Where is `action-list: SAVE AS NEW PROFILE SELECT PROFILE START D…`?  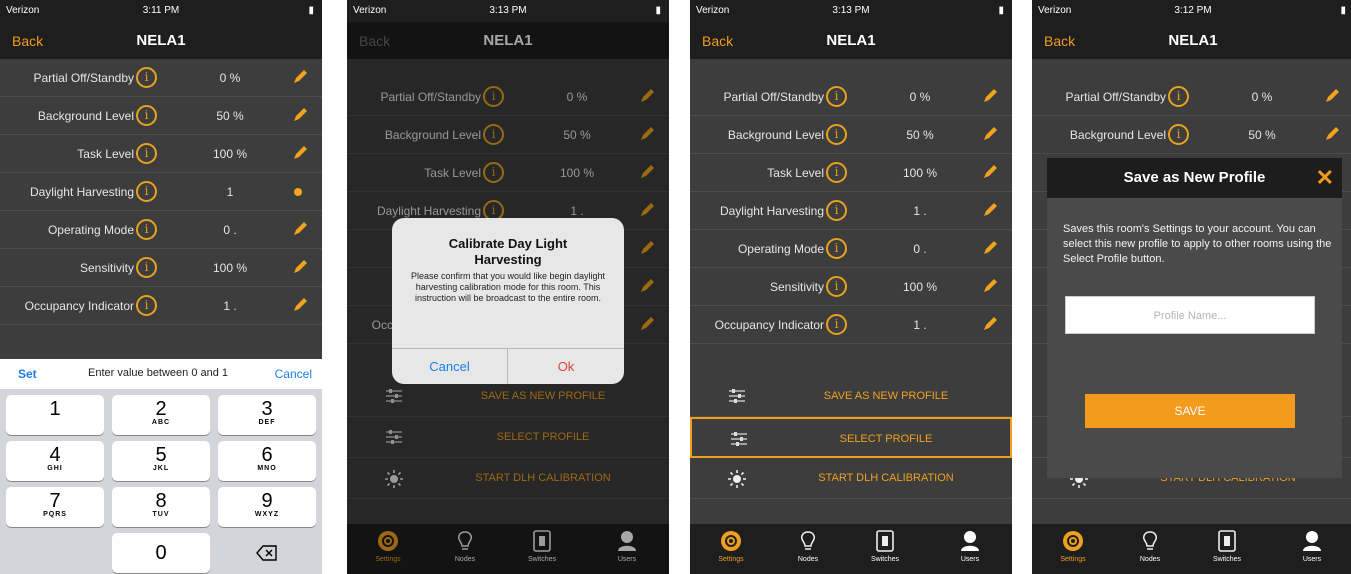
action-list: SAVE AS NEW PROFILE SELECT PROFILE START D… is located at coordinates (851, 437).